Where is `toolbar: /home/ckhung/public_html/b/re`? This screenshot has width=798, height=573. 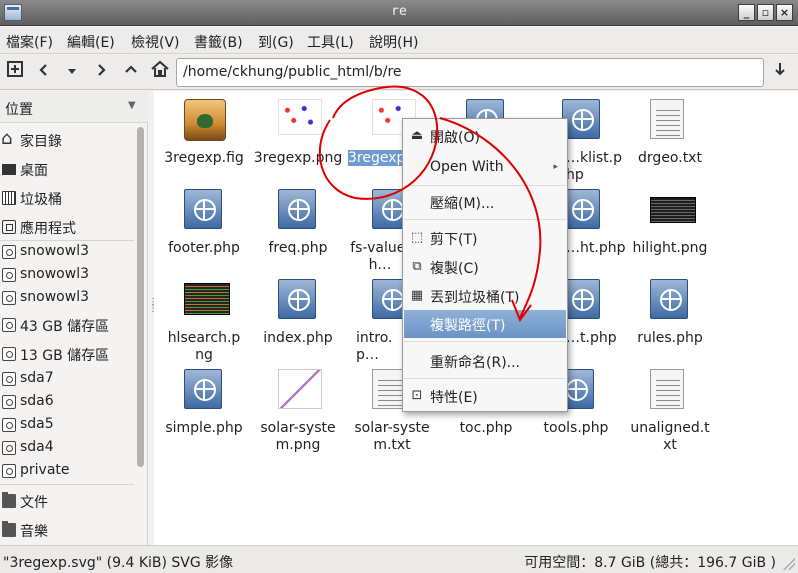 toolbar: /home/ckhung/public_html/b/re is located at coordinates (399, 72).